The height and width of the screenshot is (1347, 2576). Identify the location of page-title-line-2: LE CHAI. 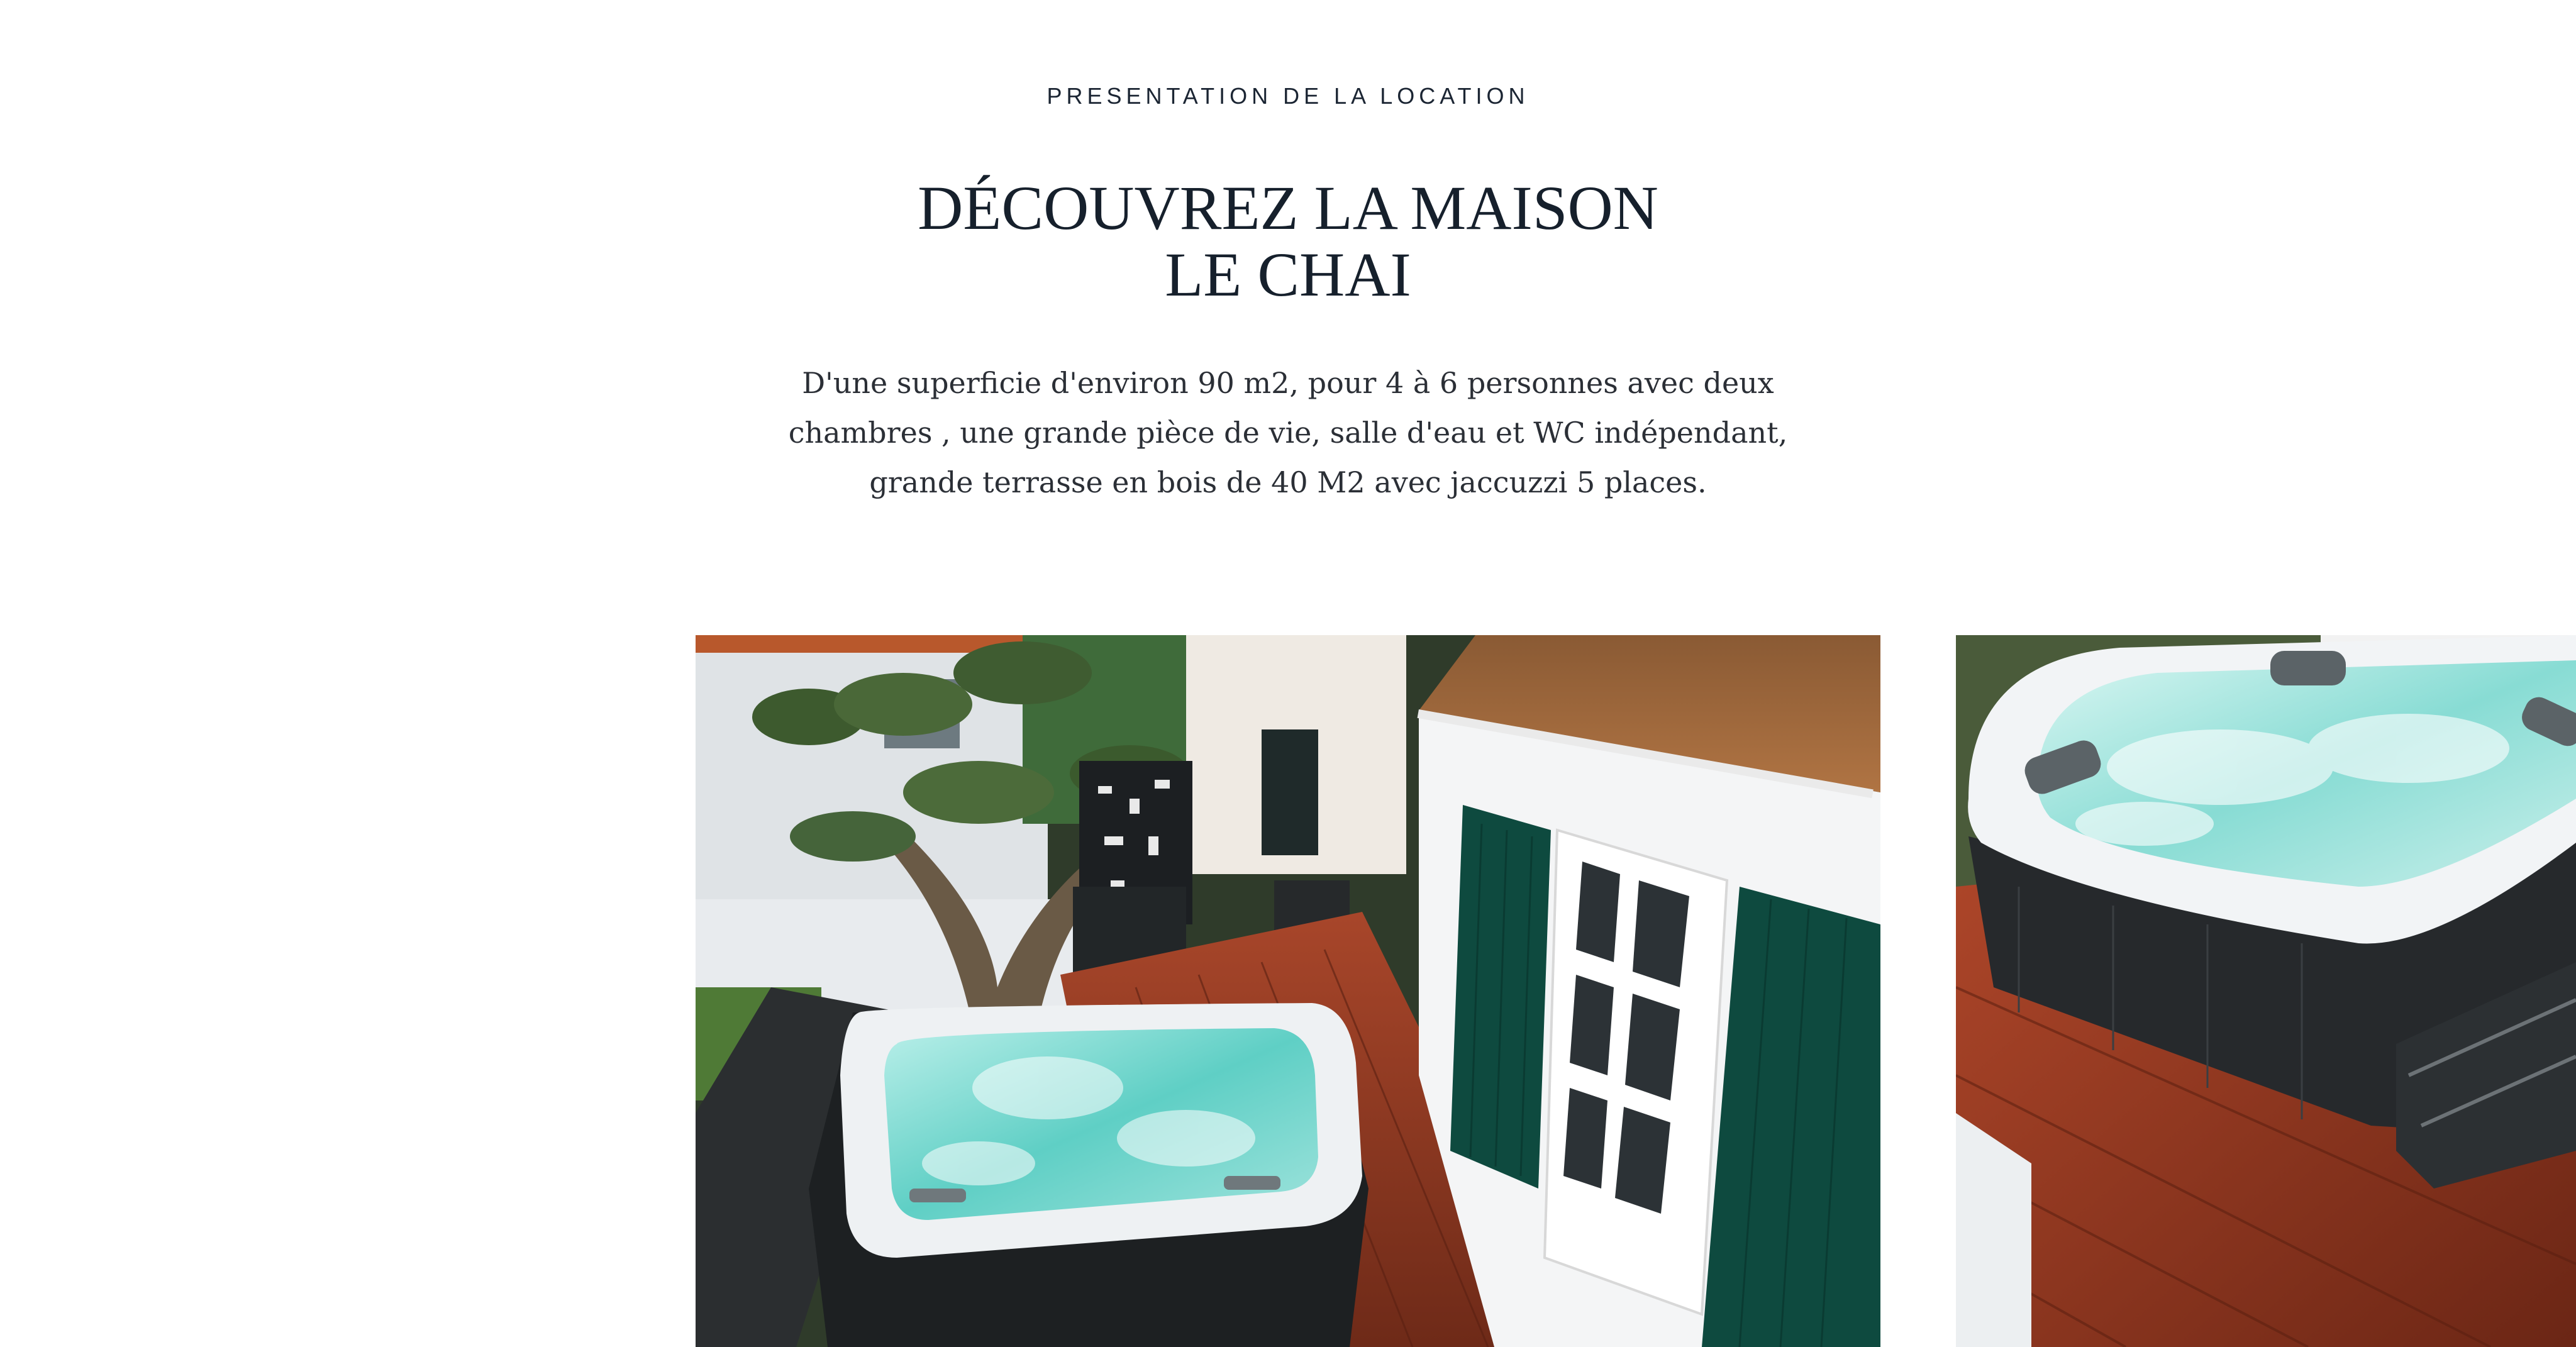
(1288, 274).